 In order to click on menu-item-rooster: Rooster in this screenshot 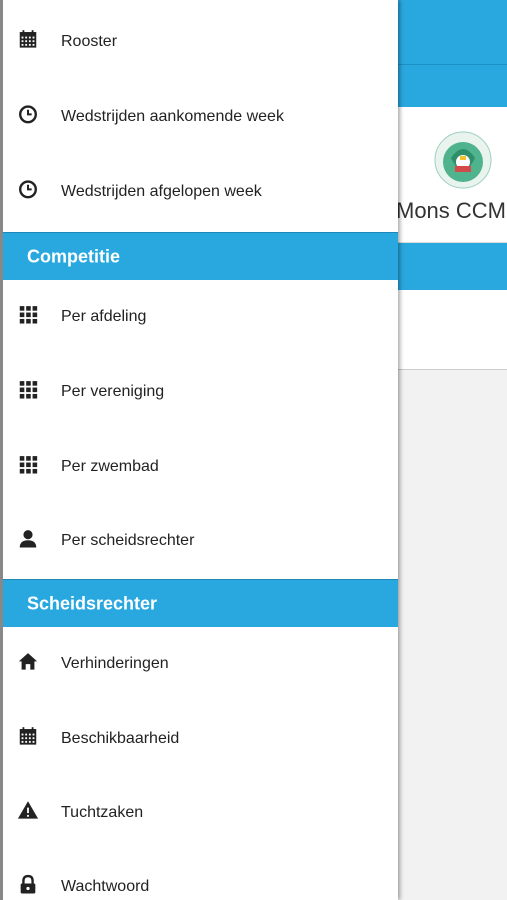, I will do `click(200, 42)`.